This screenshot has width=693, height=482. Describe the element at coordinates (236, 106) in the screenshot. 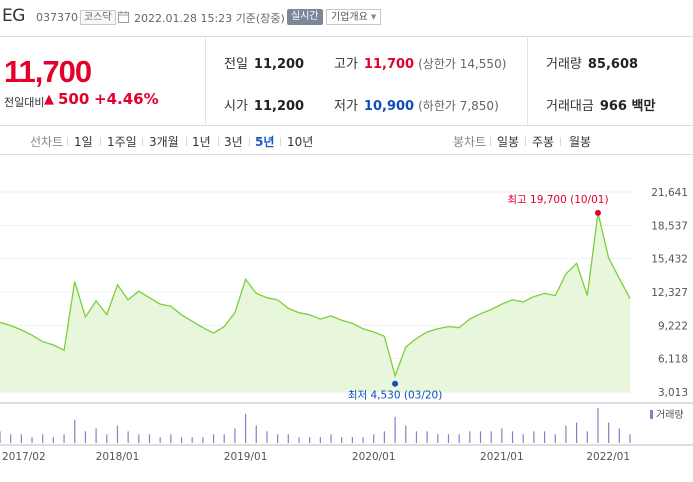

I see `open-label: 시가` at that location.